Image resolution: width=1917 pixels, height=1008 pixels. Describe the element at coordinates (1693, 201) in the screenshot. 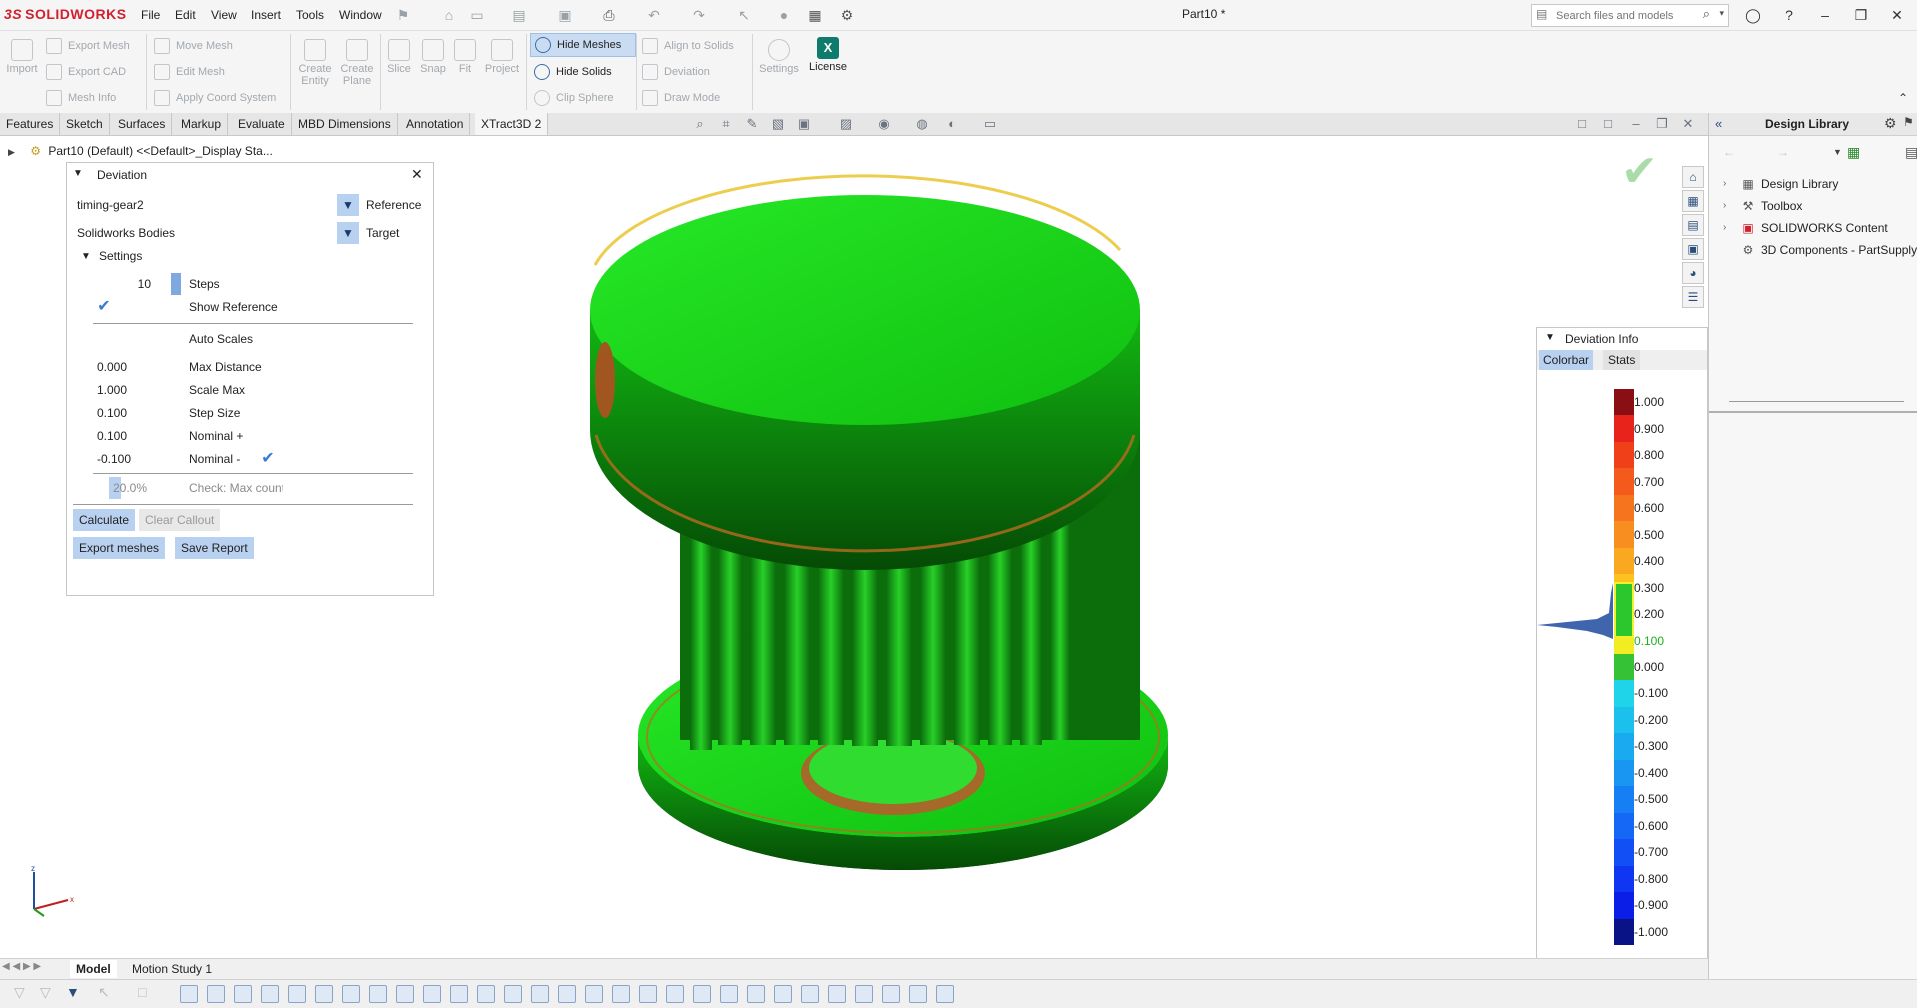

I see `design-library-strip-icon: ▦` at that location.